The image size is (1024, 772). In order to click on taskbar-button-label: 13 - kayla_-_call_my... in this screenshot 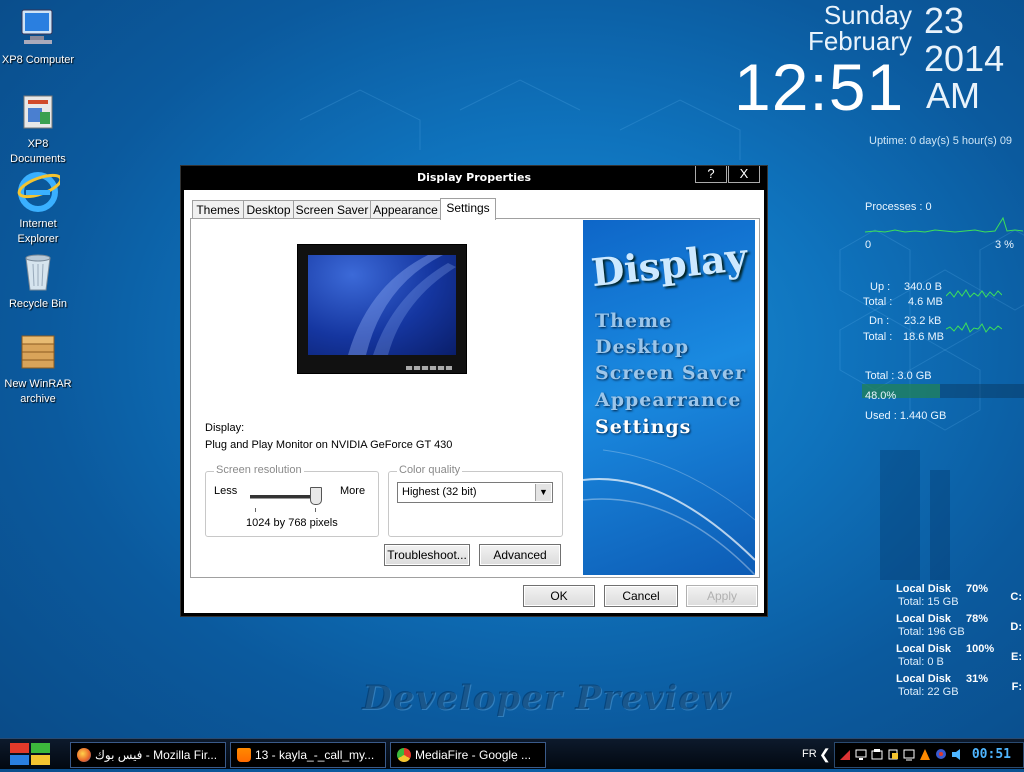, I will do `click(315, 755)`.